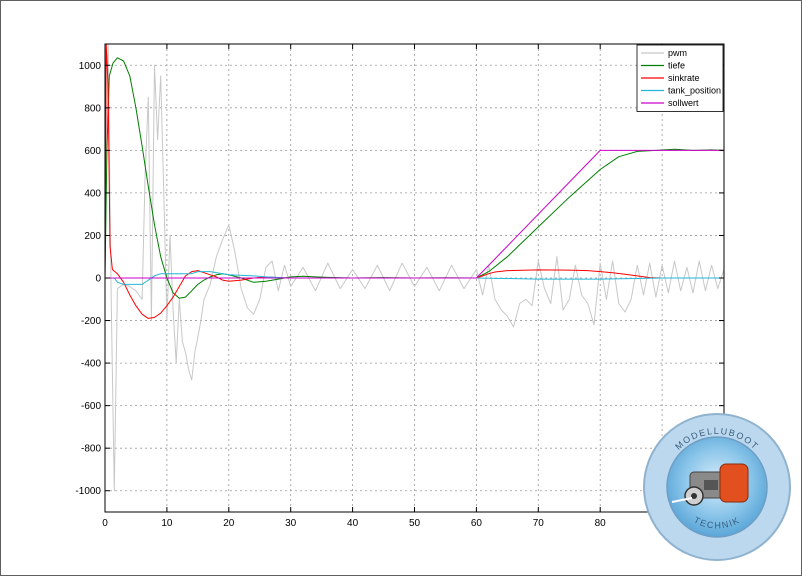  Describe the element at coordinates (677, 53) in the screenshot. I see `legend-label-pwm: pwm` at that location.